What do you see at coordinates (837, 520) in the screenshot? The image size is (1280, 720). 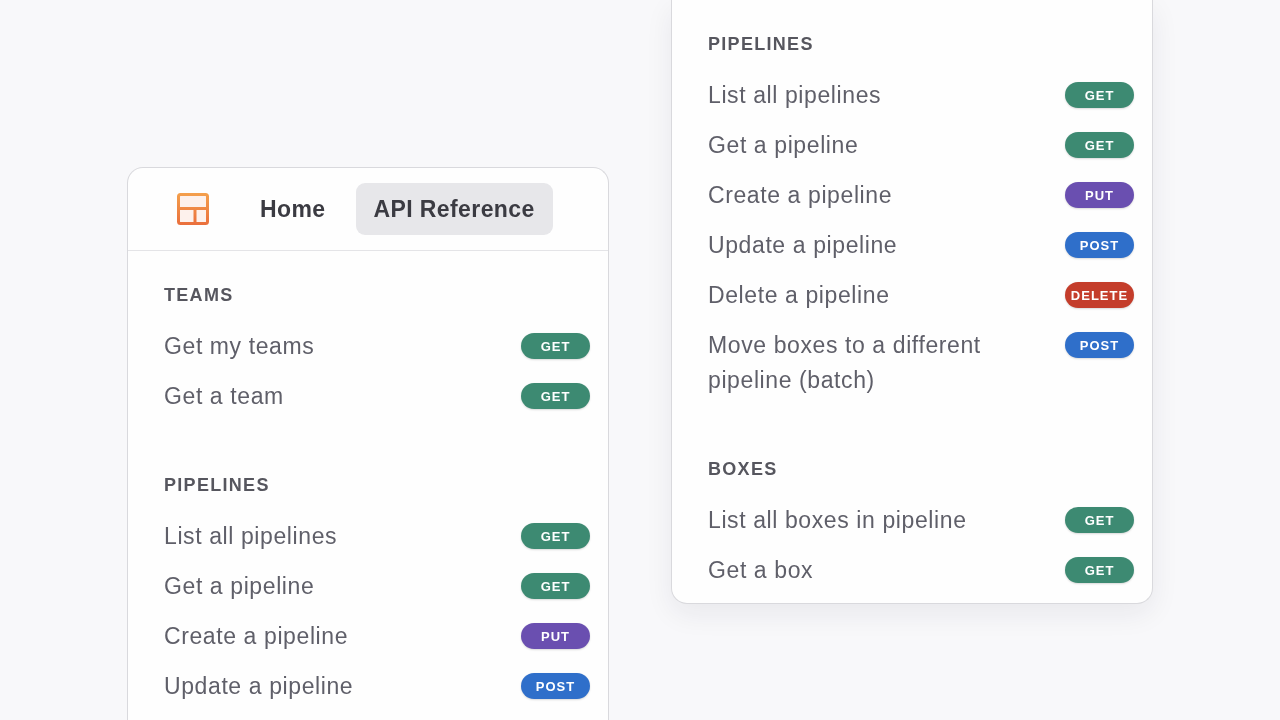 I see `endpoint-link: List all boxes in pipeline` at bounding box center [837, 520].